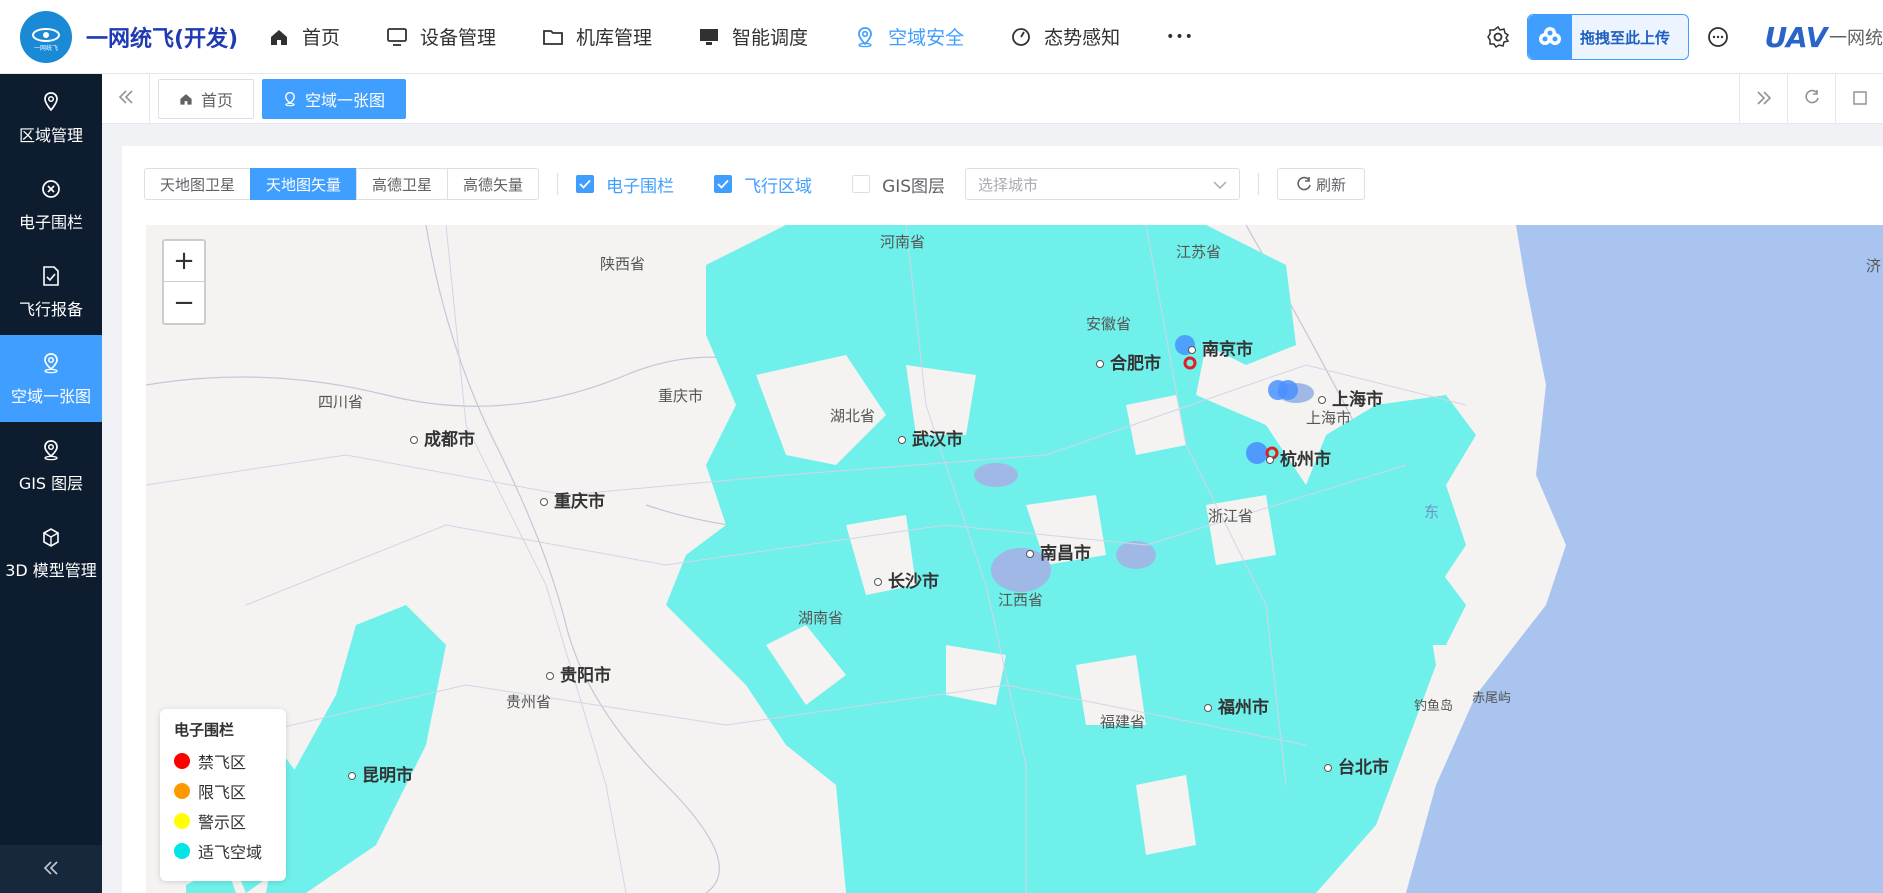 The image size is (1883, 893). What do you see at coordinates (222, 822) in the screenshot?
I see `legend-label: 警示区` at bounding box center [222, 822].